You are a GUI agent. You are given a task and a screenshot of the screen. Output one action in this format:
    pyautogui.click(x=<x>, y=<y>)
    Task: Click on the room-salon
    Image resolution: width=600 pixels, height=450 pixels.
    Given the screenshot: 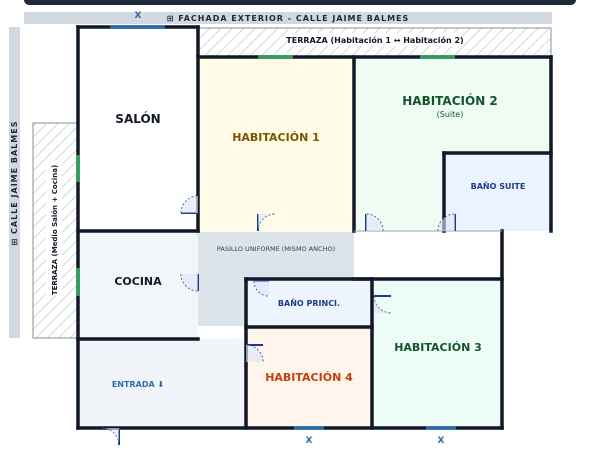 What is the action you would take?
    pyautogui.click(x=138, y=129)
    